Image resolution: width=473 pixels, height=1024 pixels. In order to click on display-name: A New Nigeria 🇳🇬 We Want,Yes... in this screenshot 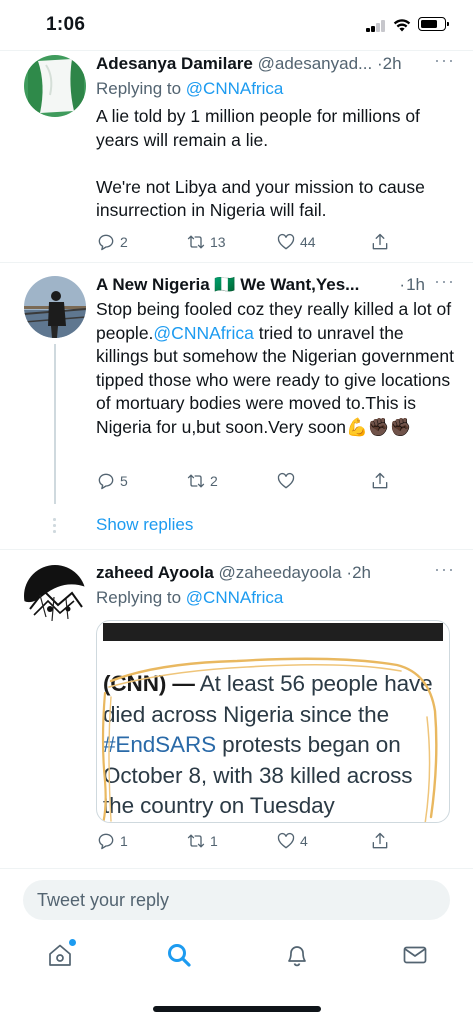, I will do `click(227, 284)`.